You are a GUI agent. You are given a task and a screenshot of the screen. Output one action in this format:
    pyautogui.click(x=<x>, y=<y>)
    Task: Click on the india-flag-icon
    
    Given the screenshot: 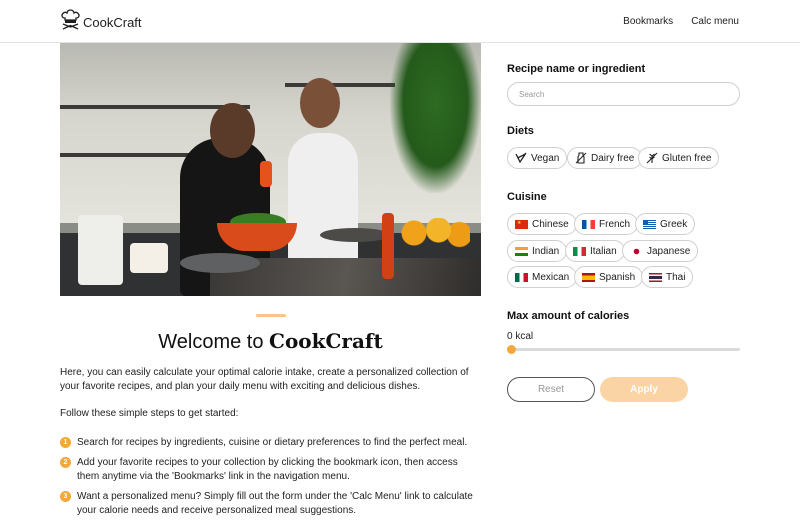 What is the action you would take?
    pyautogui.click(x=521, y=251)
    